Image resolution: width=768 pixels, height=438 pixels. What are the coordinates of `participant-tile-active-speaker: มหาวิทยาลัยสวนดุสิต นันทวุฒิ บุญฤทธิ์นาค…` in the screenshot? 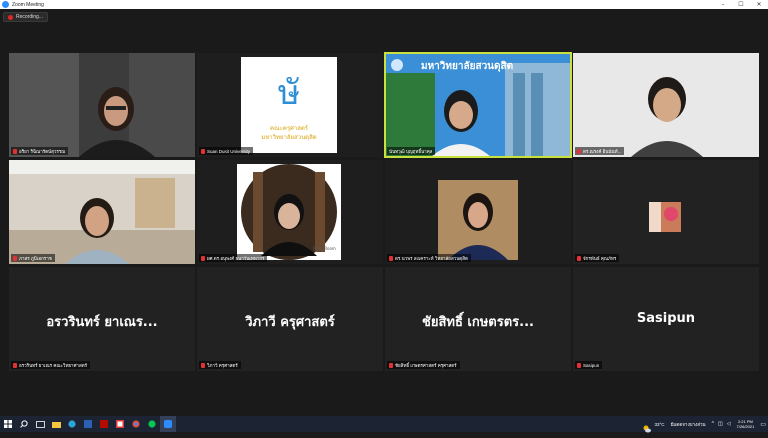 It's located at (478, 105).